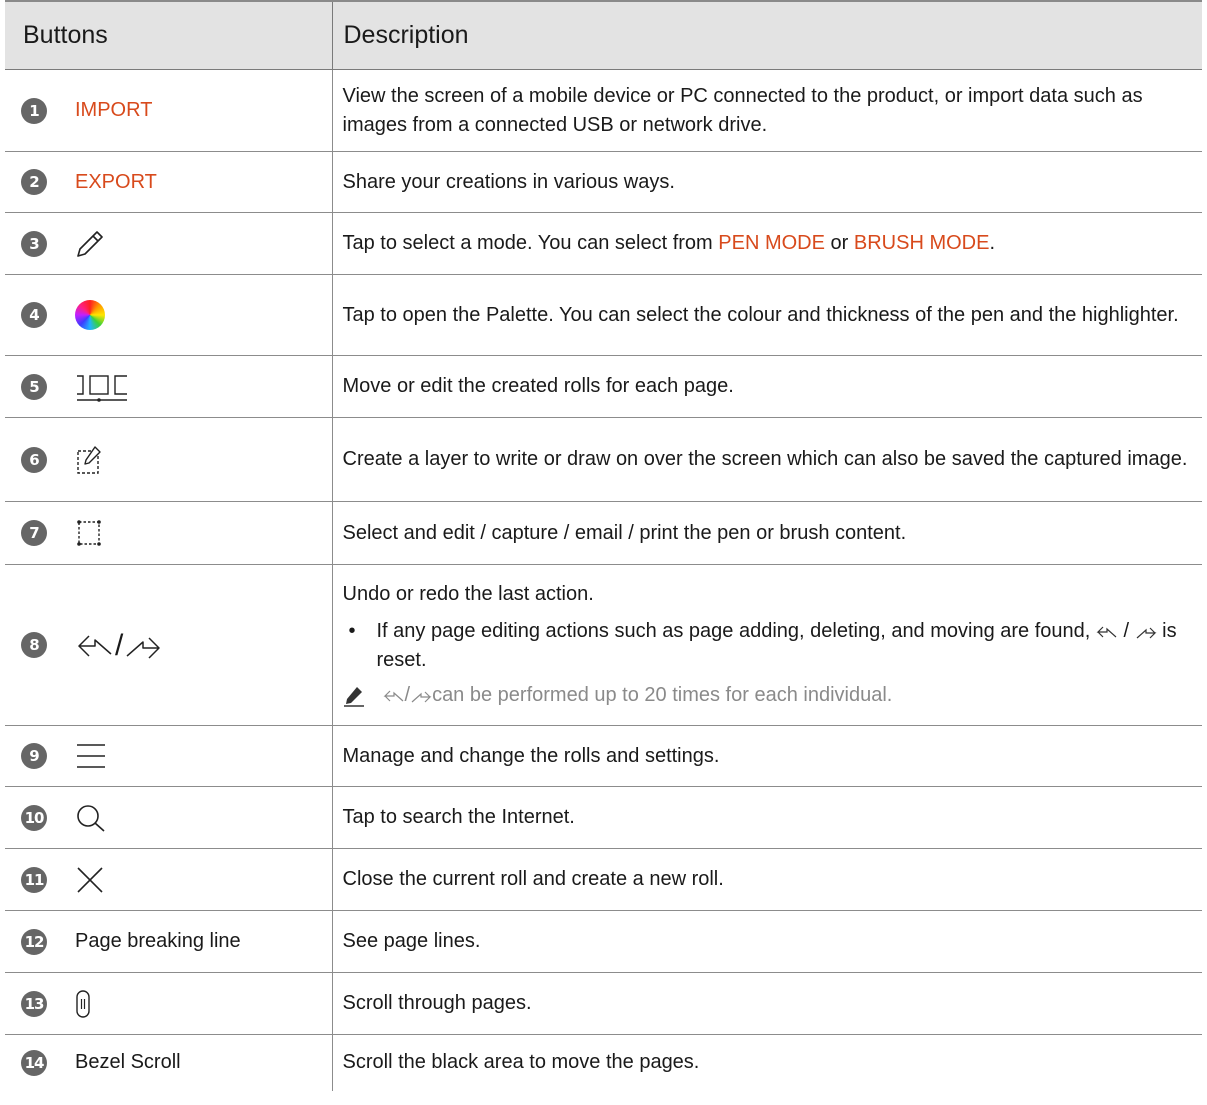 Image resolution: width=1207 pixels, height=1105 pixels. What do you see at coordinates (158, 941) in the screenshot?
I see `page-breaking-line-label: Page breaking line` at bounding box center [158, 941].